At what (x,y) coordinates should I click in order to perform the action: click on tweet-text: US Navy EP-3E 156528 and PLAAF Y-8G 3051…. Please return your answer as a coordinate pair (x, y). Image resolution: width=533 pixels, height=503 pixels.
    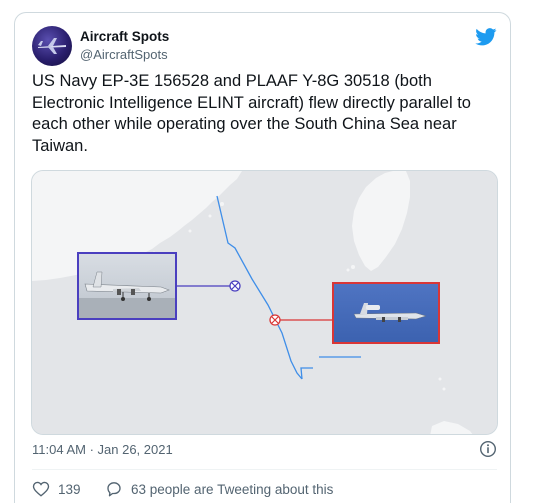
    Looking at the image, I should click on (251, 113).